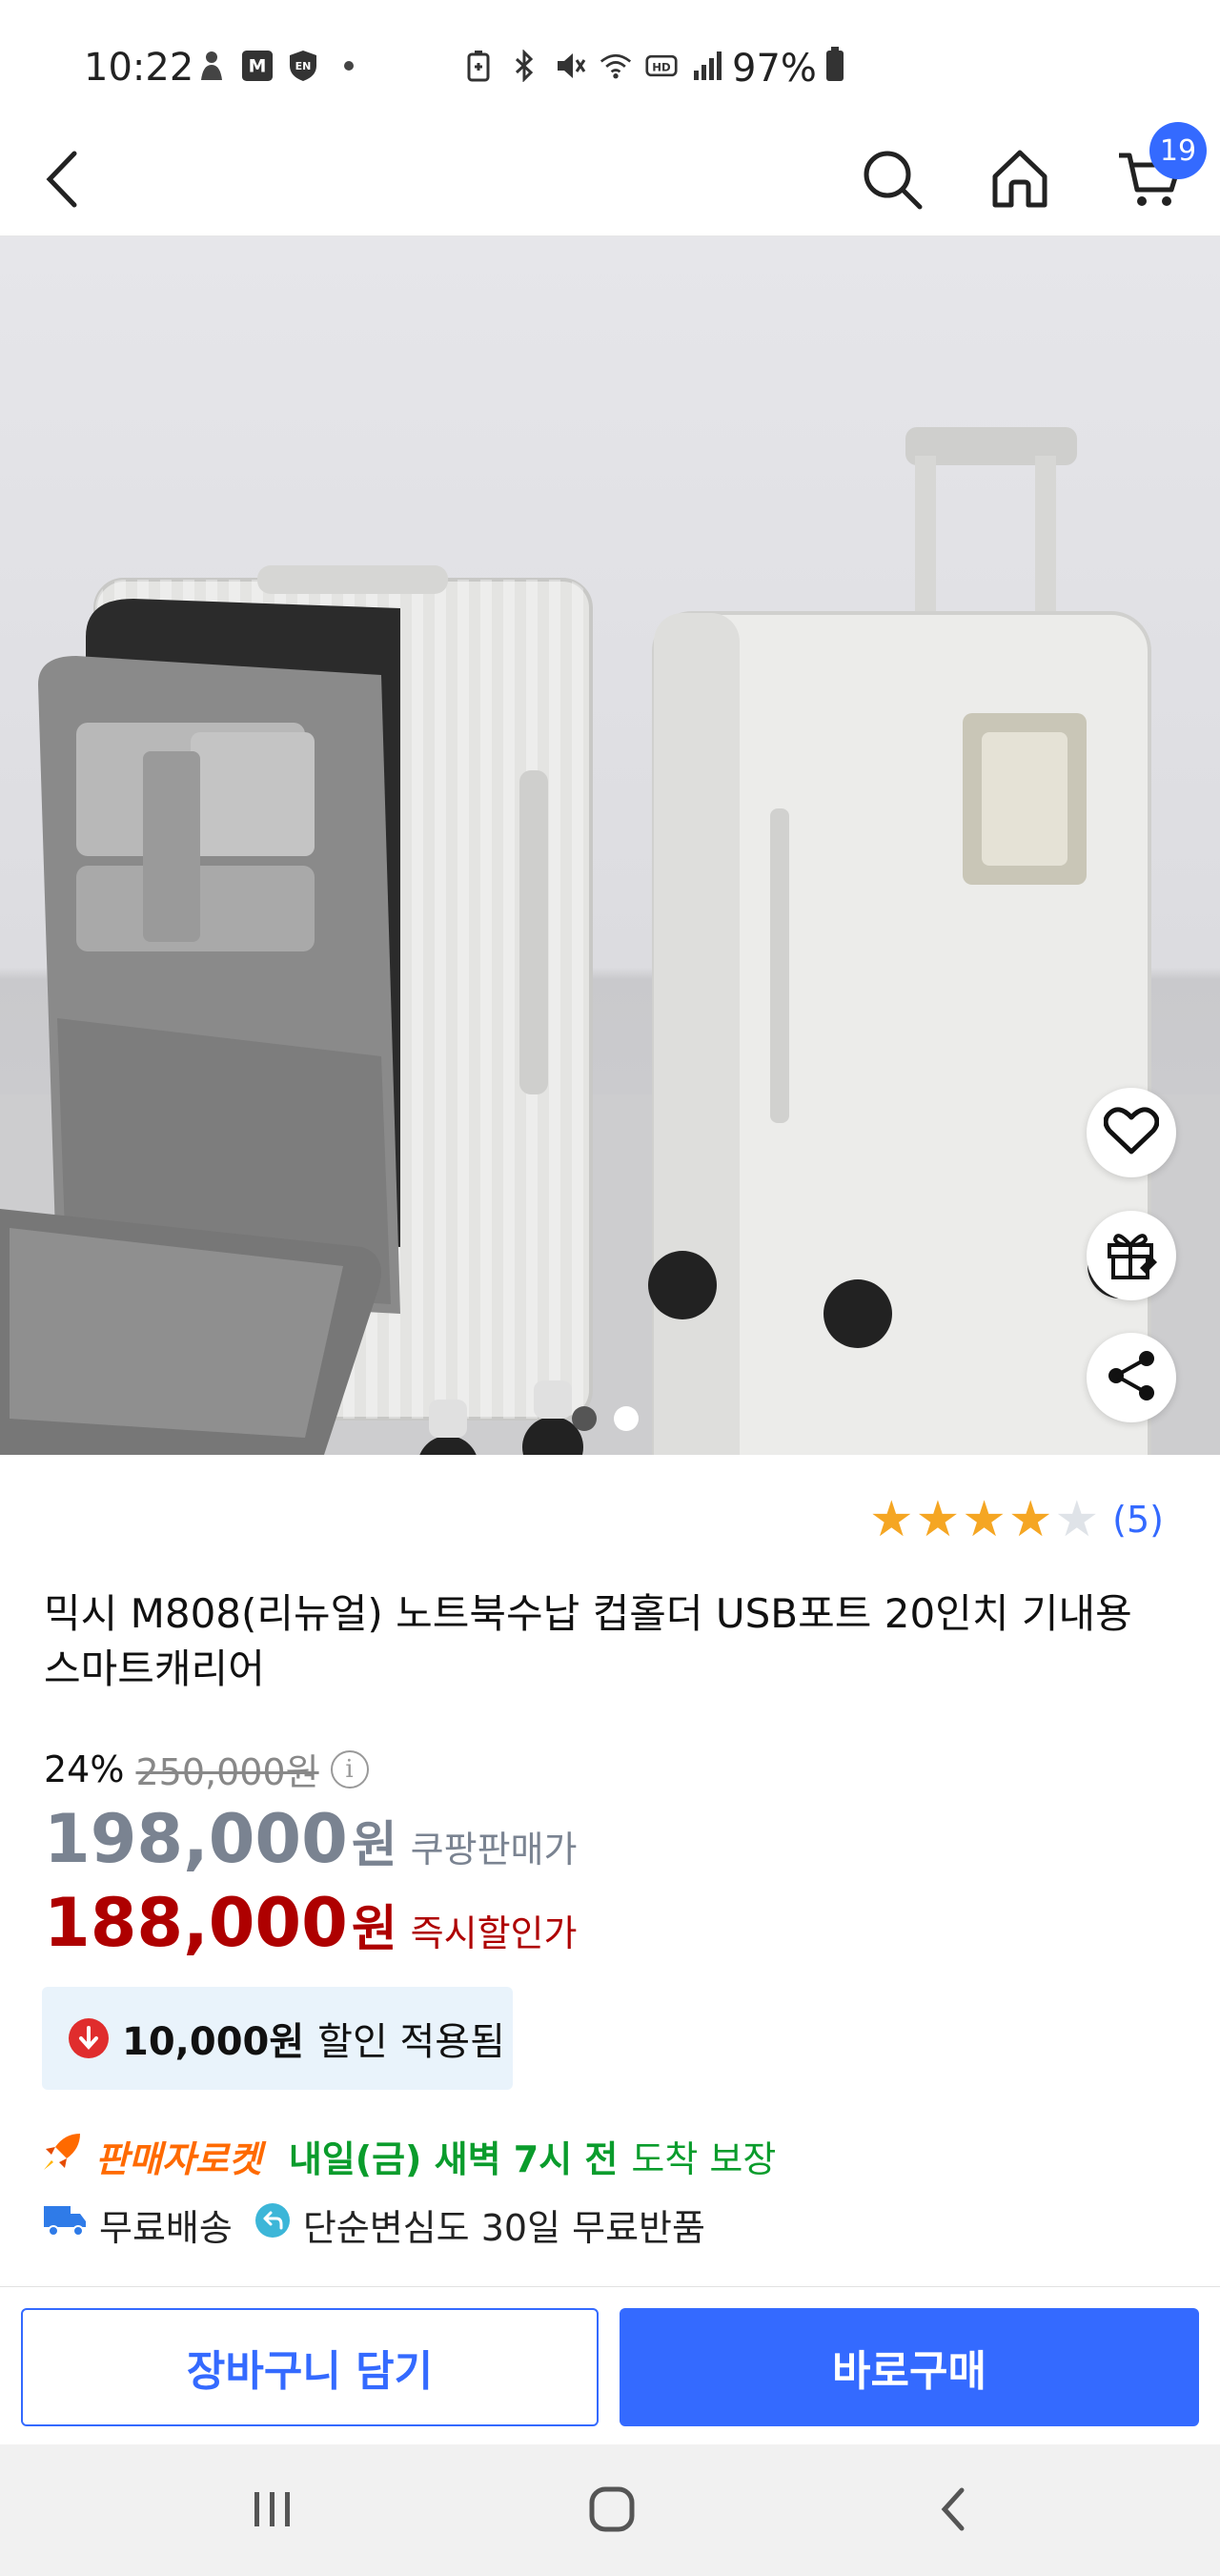 The height and width of the screenshot is (2576, 1220). I want to click on instant-price-value: 188,000, so click(196, 1923).